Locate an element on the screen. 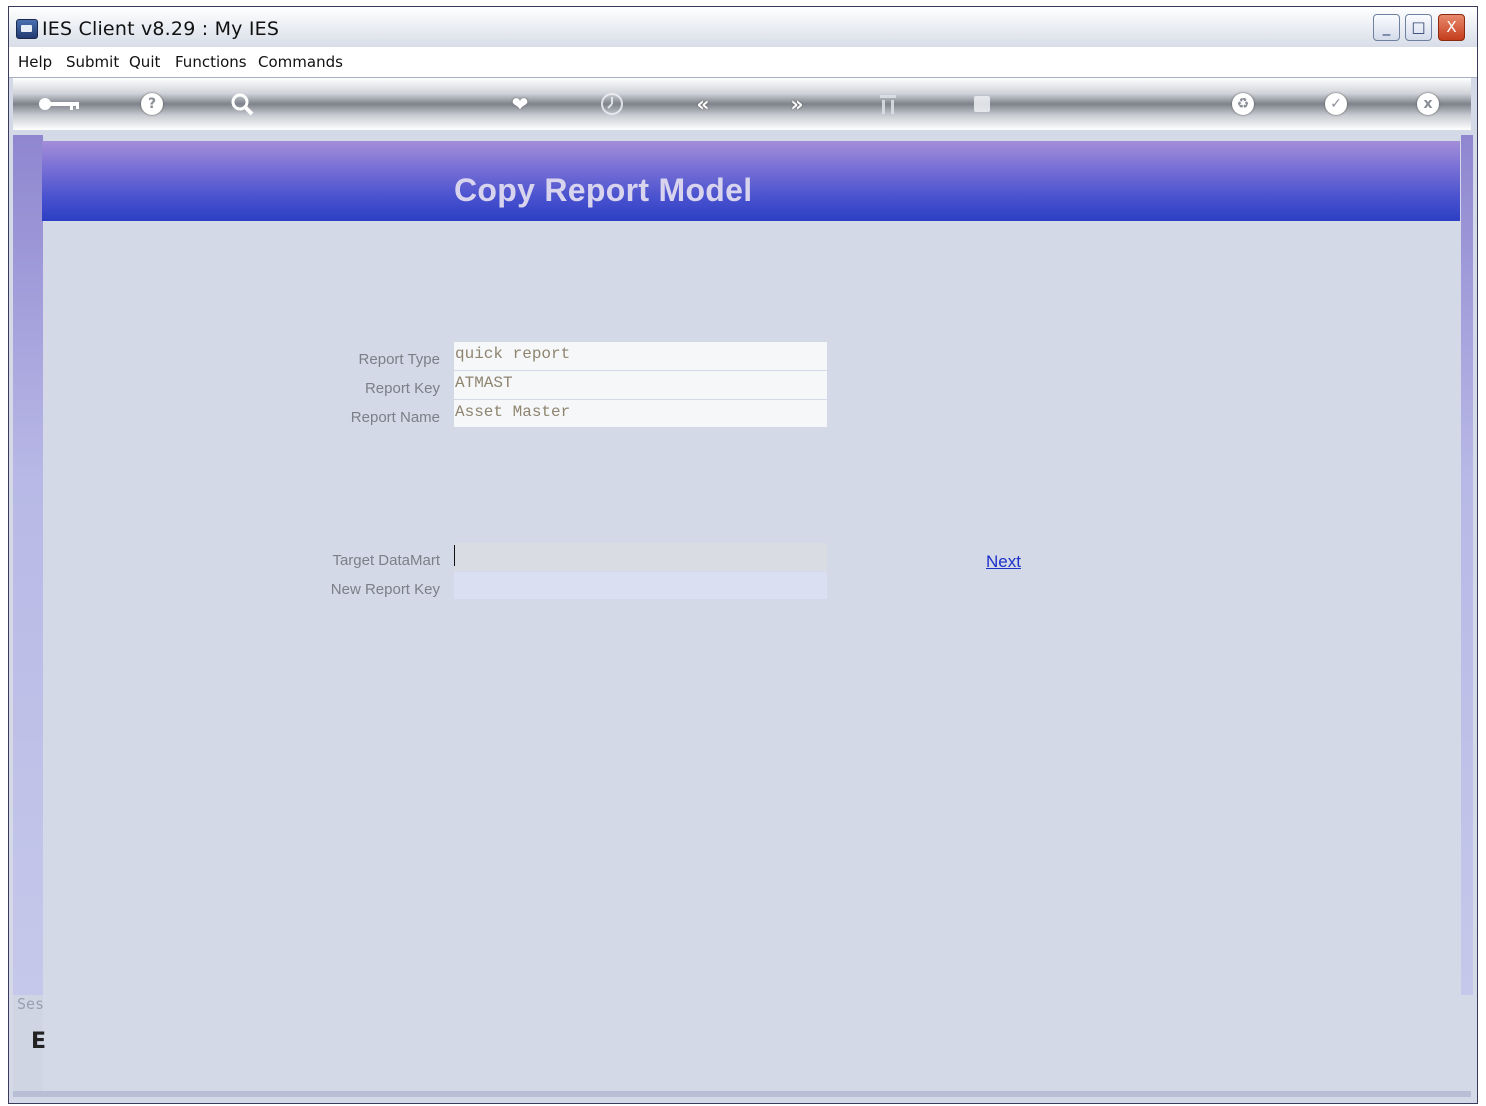 The width and height of the screenshot is (1486, 1106). report-type-label: Report Type is located at coordinates (399, 359).